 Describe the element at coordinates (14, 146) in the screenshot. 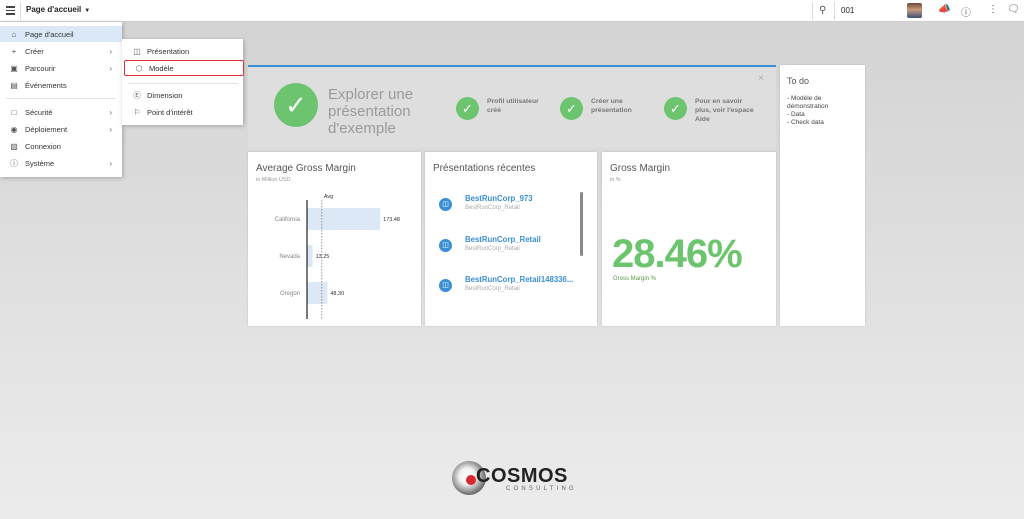

I see `connection-icon: ▧` at that location.